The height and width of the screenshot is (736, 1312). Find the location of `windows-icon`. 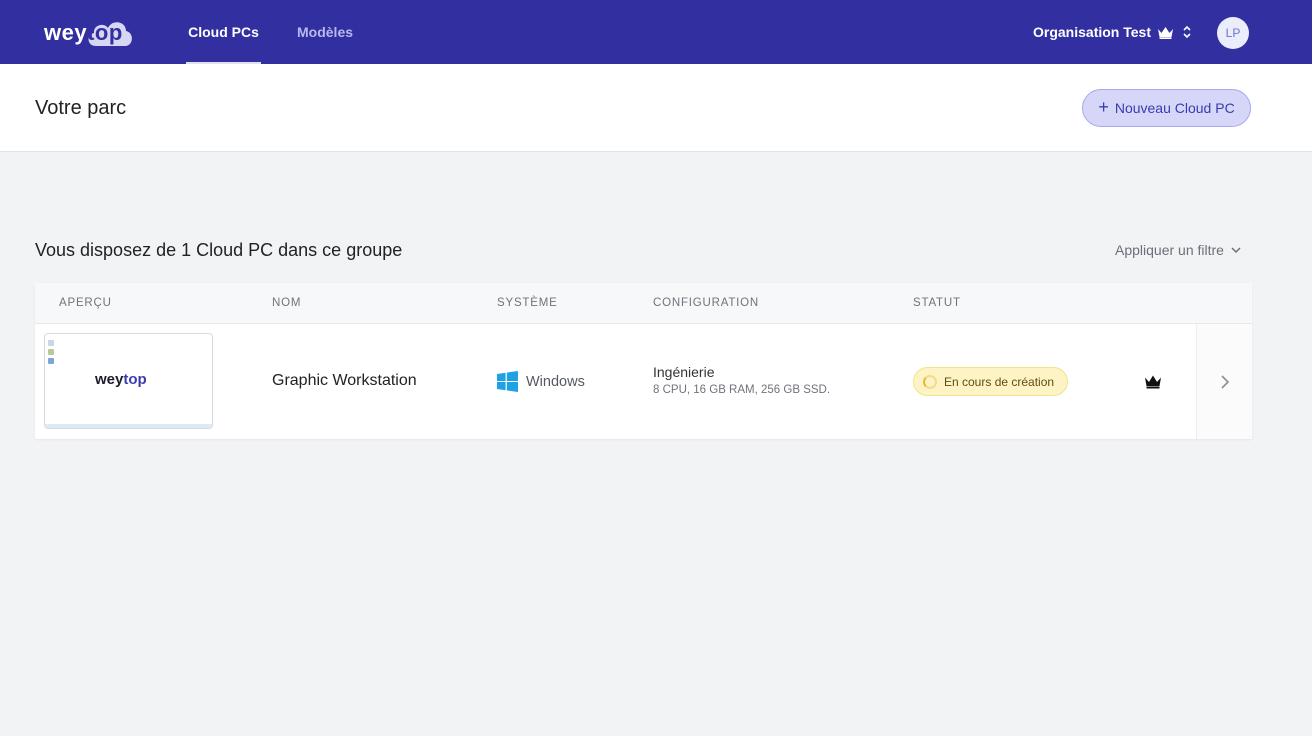

windows-icon is located at coordinates (507, 381).